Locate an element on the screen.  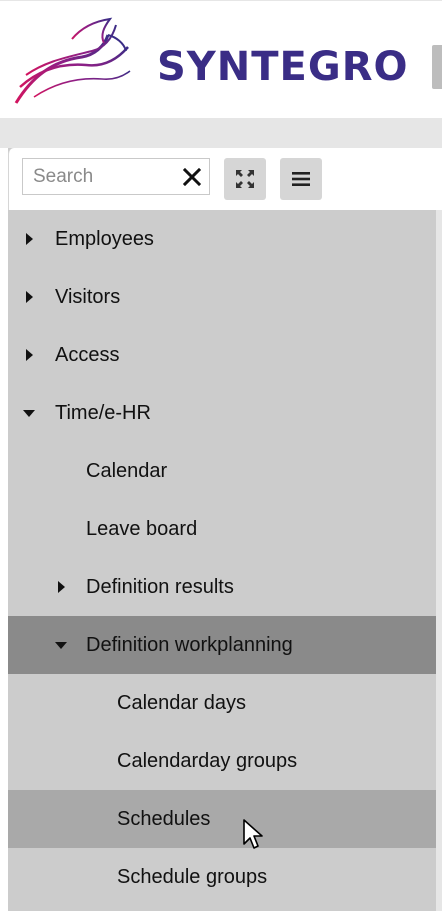
tree-scrollbar is located at coordinates (439, 560).